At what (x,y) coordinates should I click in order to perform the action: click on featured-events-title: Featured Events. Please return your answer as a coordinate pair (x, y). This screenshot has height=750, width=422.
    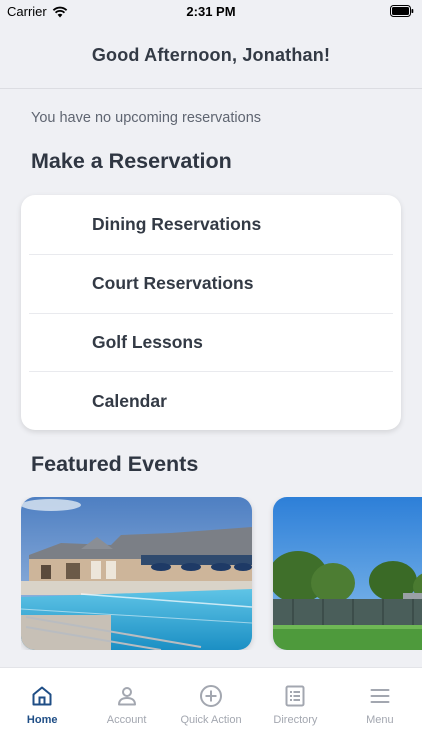
    Looking at the image, I should click on (115, 464).